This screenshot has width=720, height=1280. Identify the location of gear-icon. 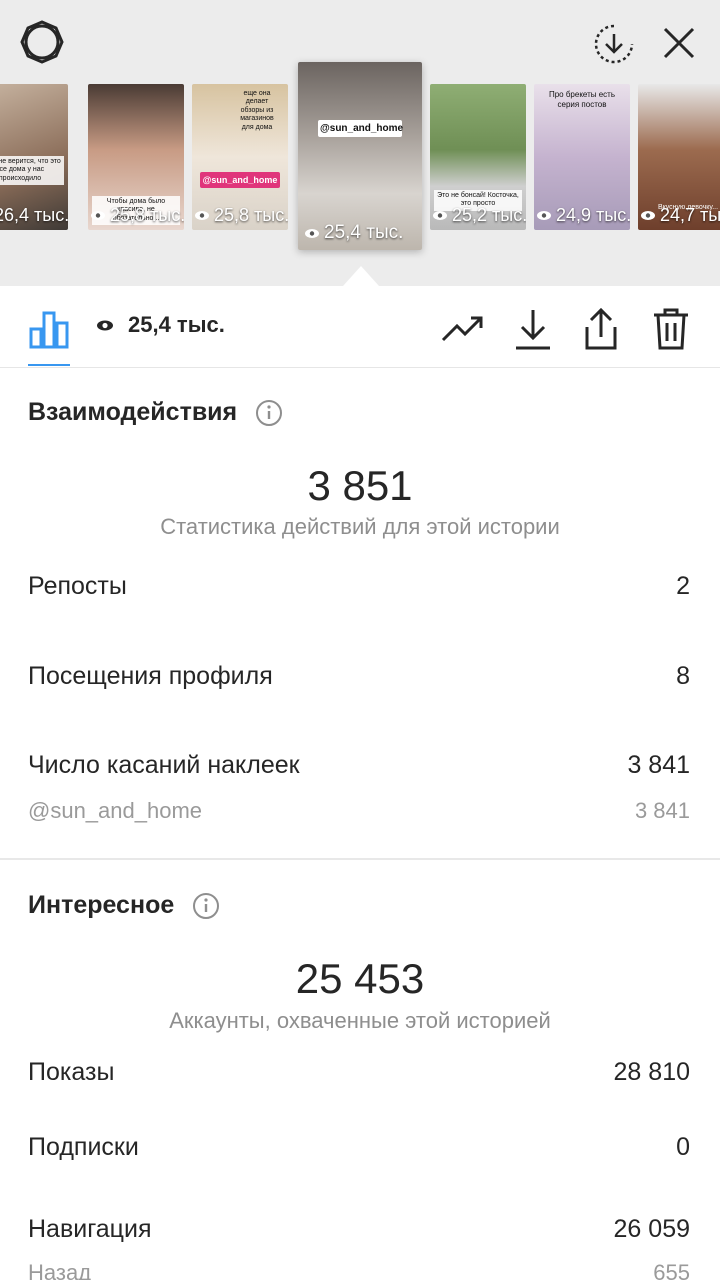
(42, 42).